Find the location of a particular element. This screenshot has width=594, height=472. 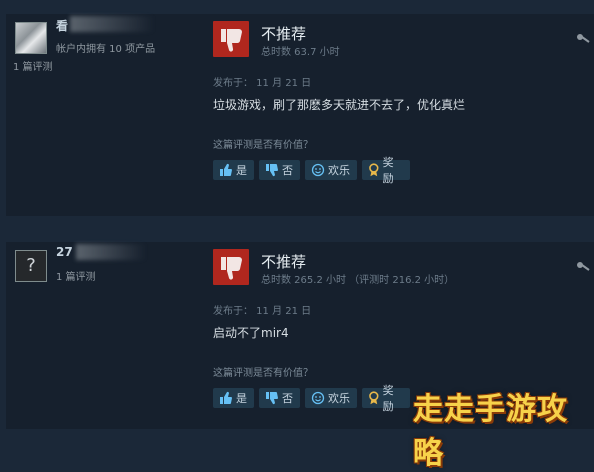

playtime: 总时数 265.2 小时 （评测时 216.2 小时） is located at coordinates (358, 280).